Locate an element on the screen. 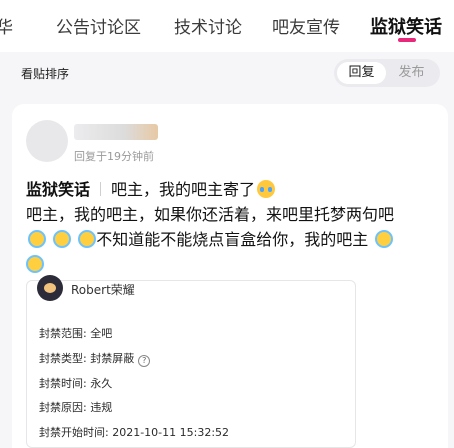 This screenshot has width=454, height=448. forum-name: 监狱笑话 is located at coordinates (58, 189).